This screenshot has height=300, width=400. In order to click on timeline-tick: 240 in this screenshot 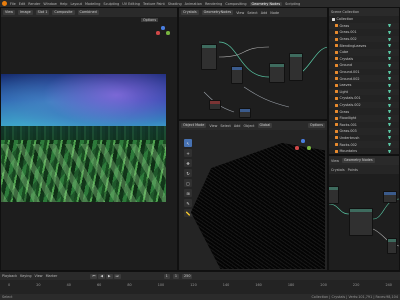, I will do `click(388, 285)`.